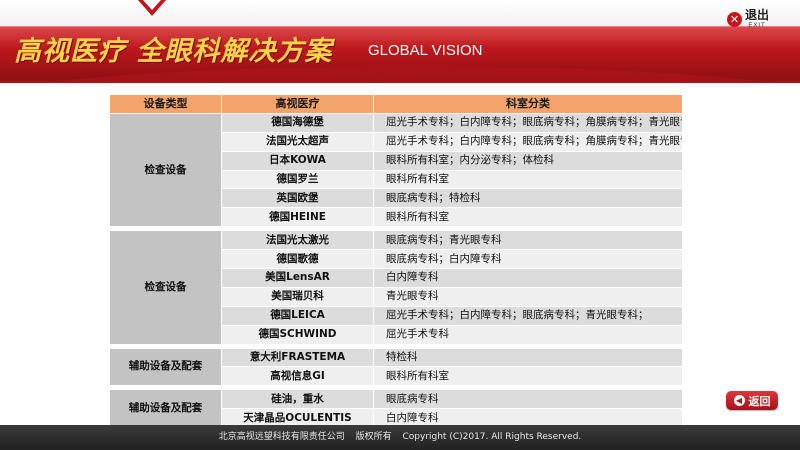  I want to click on exit-label-group: 退出 EXIT, so click(757, 18).